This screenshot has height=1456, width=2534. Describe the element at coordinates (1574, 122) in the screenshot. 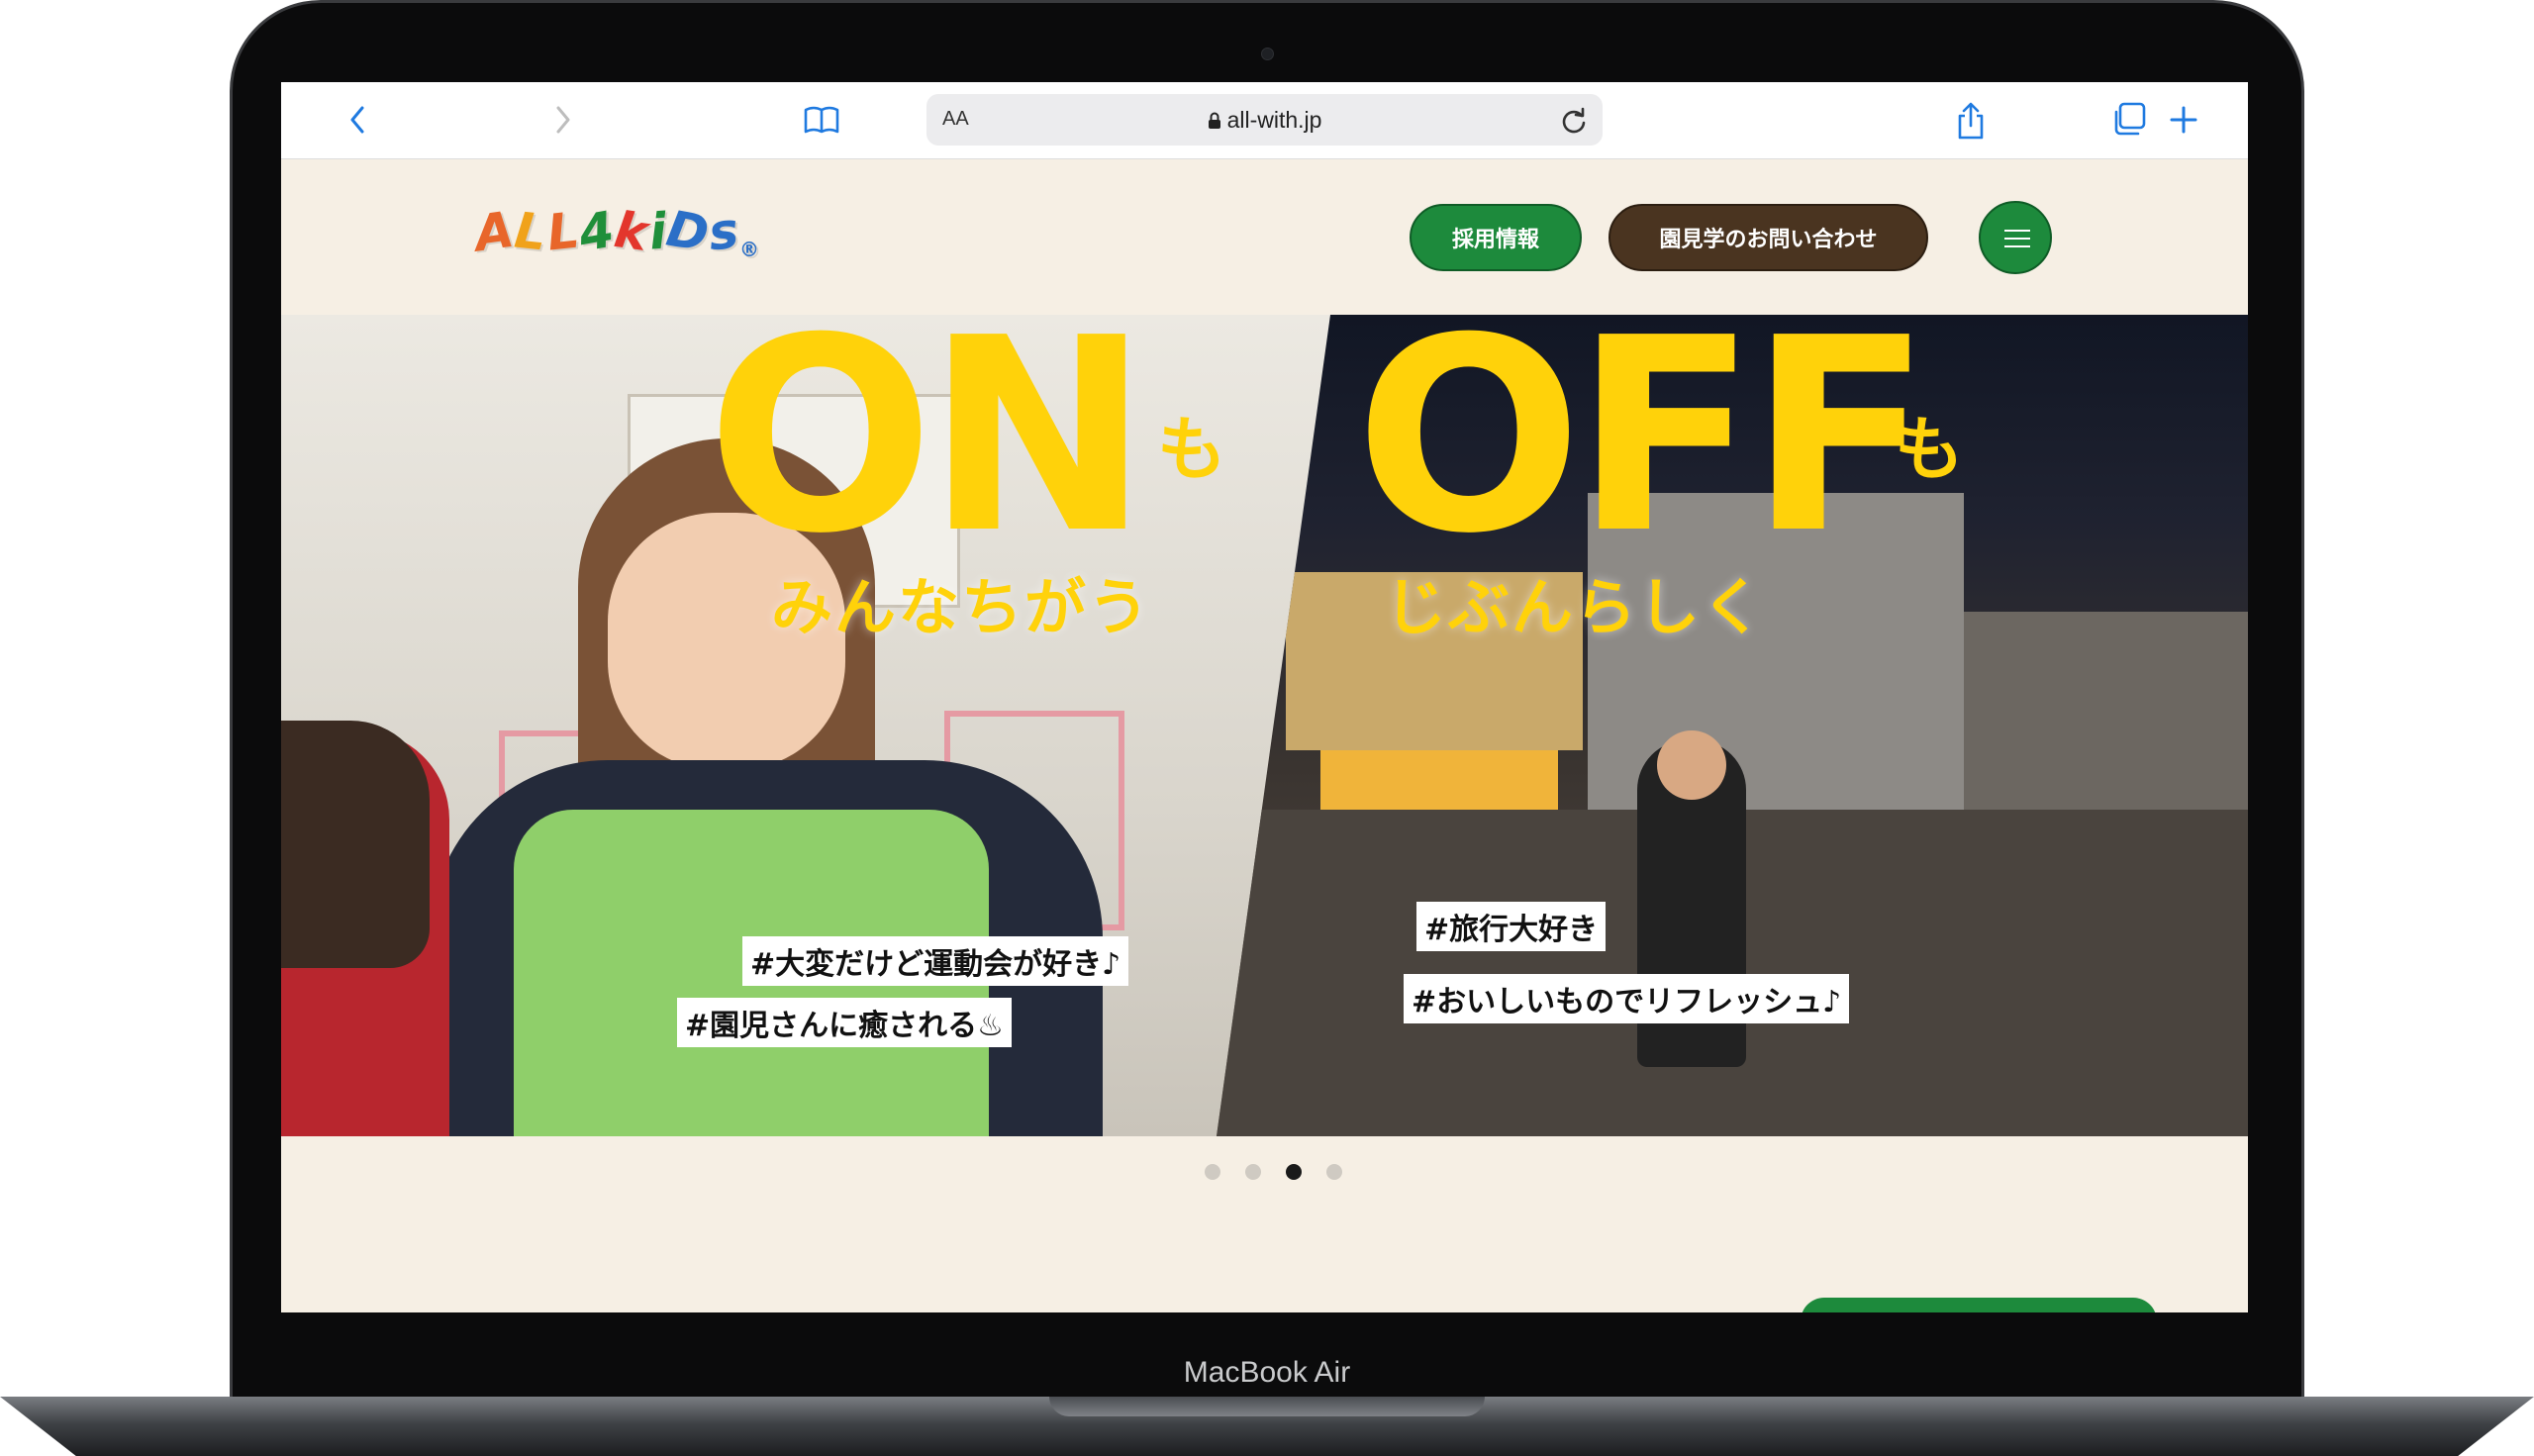

I see `reload-icon` at that location.